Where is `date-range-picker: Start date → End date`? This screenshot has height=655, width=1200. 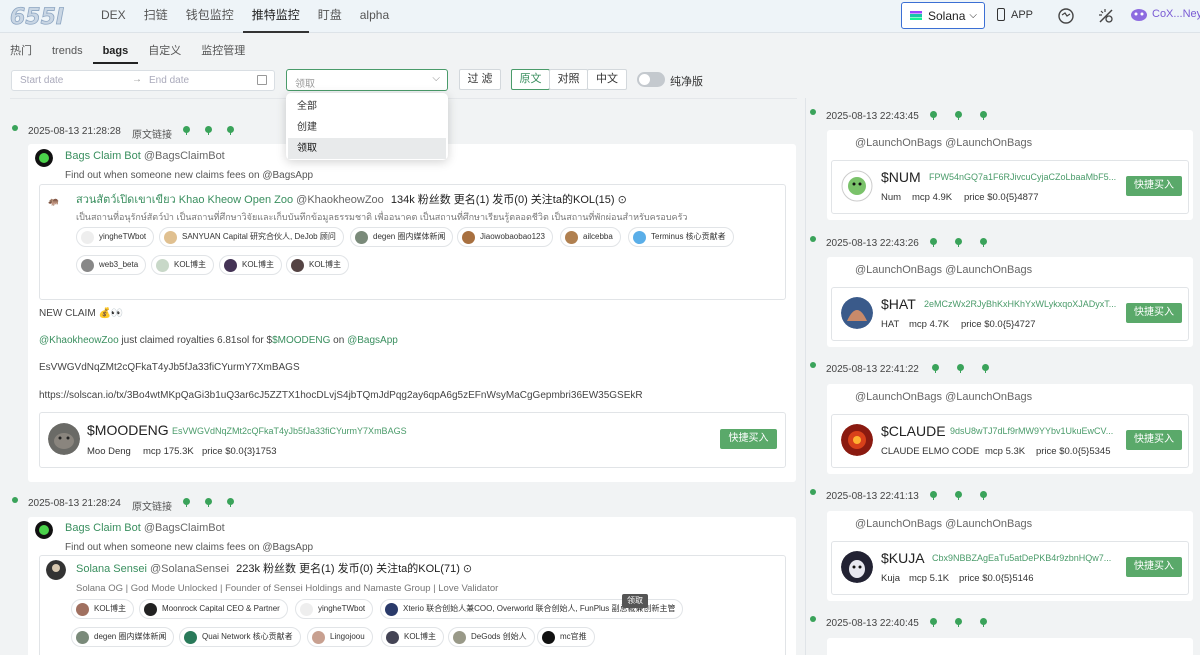
date-range-picker: Start date → End date is located at coordinates (143, 80).